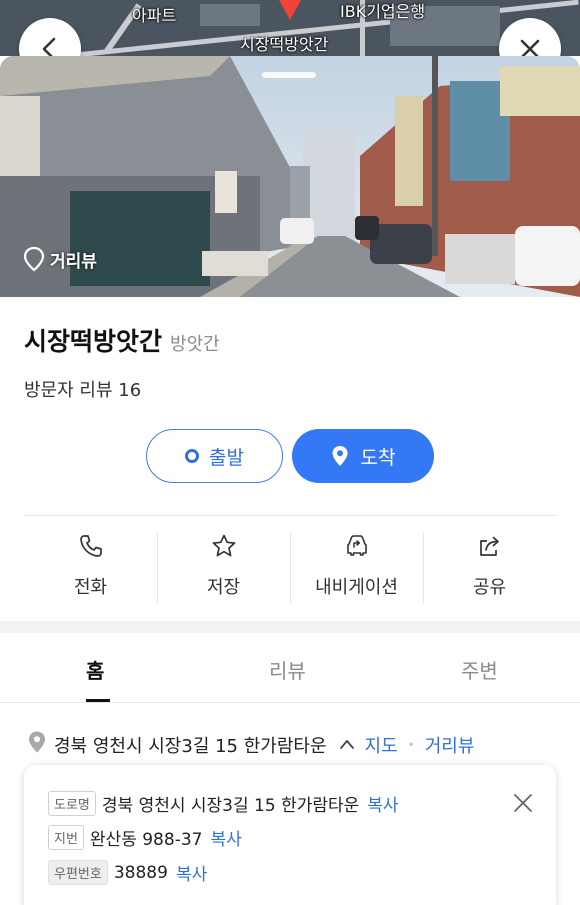 Image resolution: width=580 pixels, height=905 pixels. What do you see at coordinates (90, 546) in the screenshot?
I see `phone-icon` at bounding box center [90, 546].